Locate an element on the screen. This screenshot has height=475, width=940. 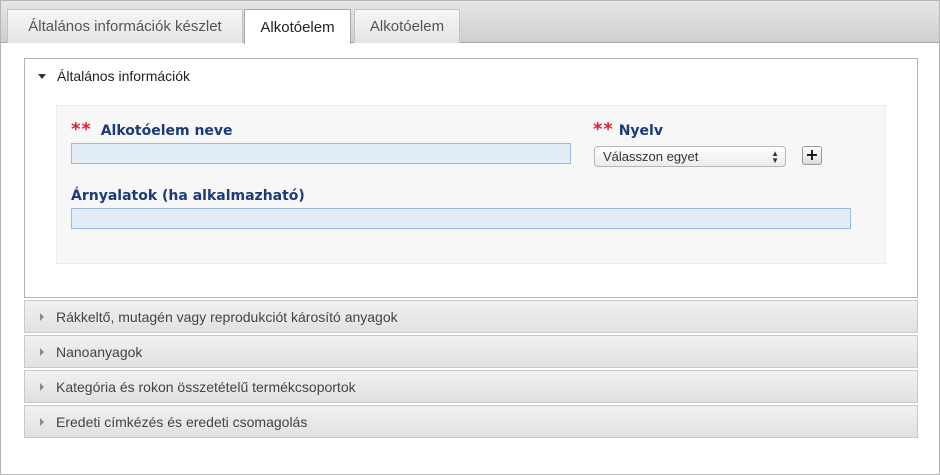
language-label: Nyelv is located at coordinates (640, 131).